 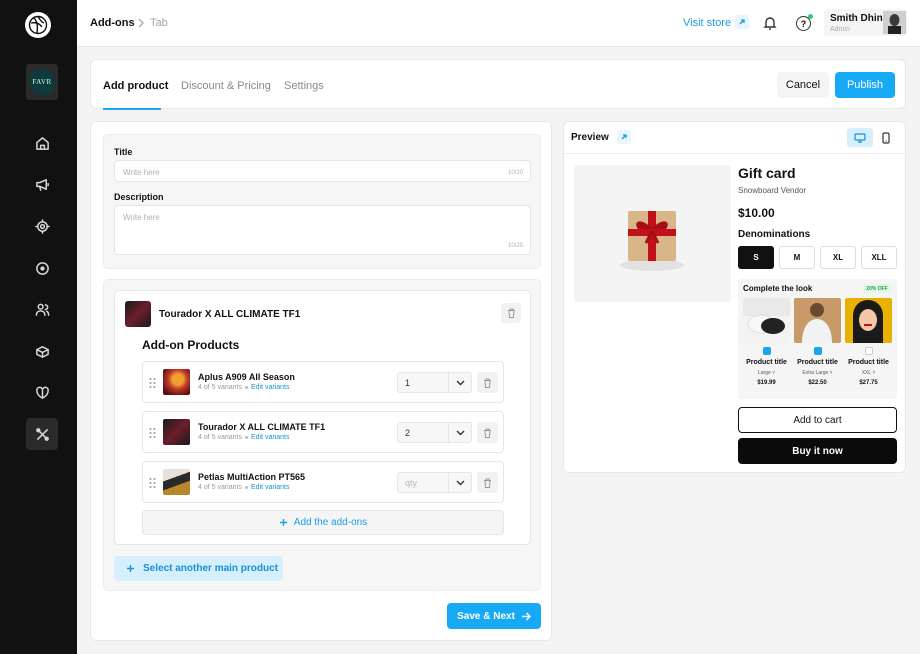 What do you see at coordinates (42, 434) in the screenshot?
I see `tools-icon` at bounding box center [42, 434].